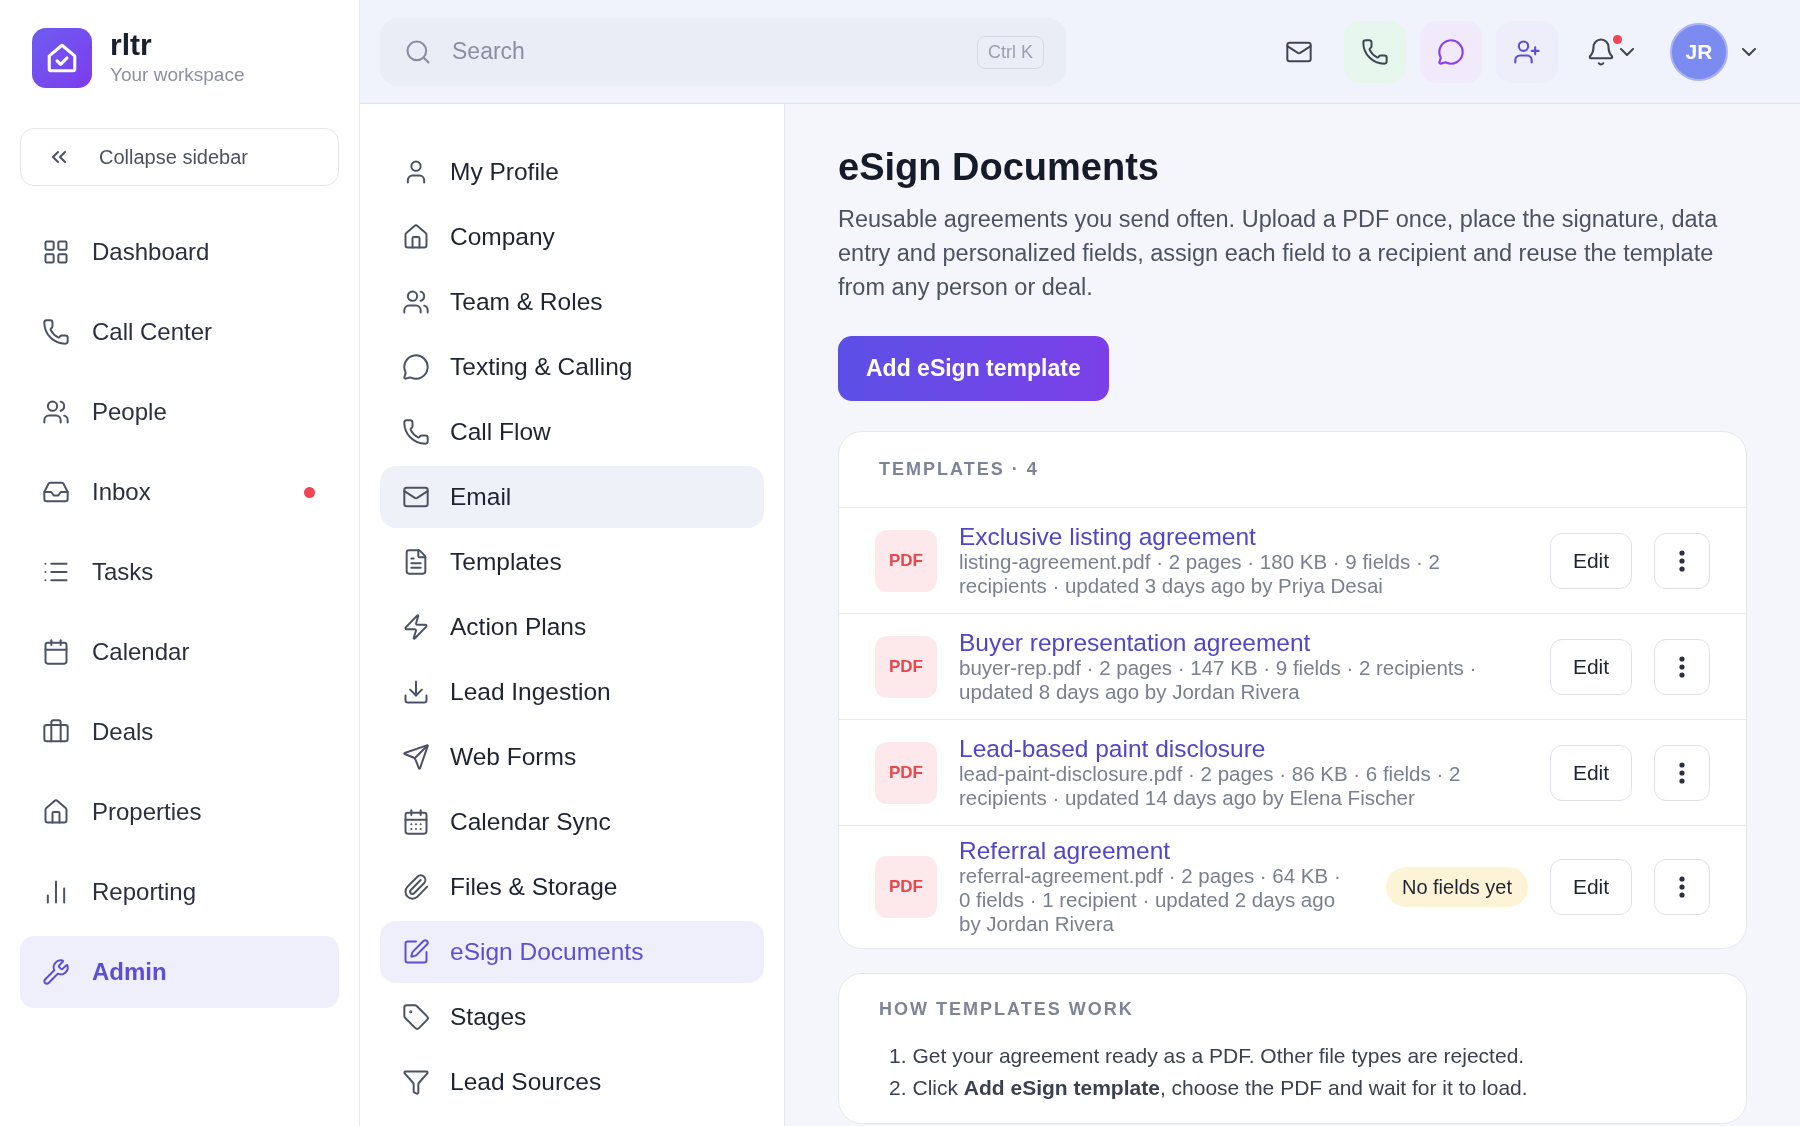 The height and width of the screenshot is (1126, 1800). Describe the element at coordinates (1218, 1056) in the screenshot. I see `step-text: Get your agreement ready as a PDF. Other file types are rejected.` at that location.